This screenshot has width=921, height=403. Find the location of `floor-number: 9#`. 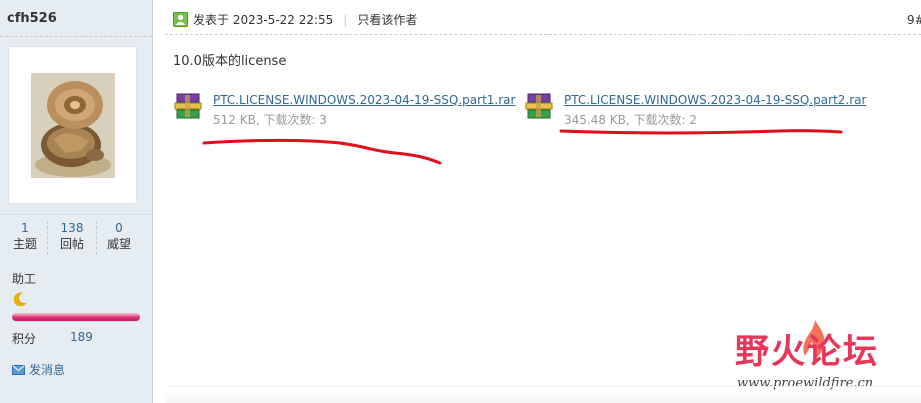

floor-number: 9# is located at coordinates (914, 20).